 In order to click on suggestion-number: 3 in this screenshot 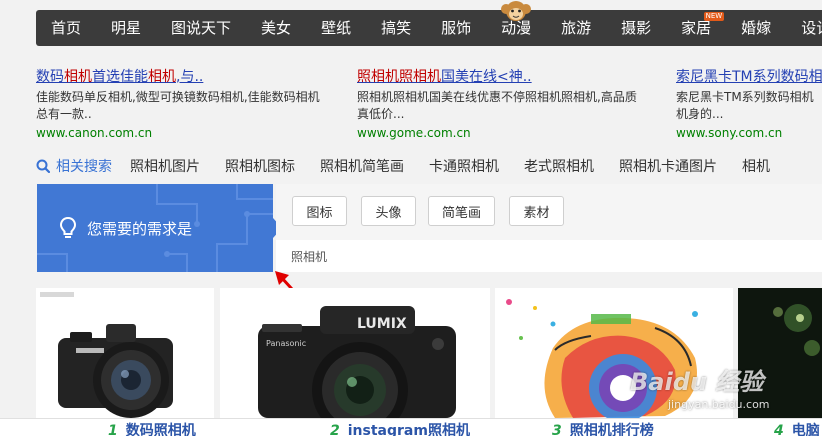, I will do `click(557, 429)`.